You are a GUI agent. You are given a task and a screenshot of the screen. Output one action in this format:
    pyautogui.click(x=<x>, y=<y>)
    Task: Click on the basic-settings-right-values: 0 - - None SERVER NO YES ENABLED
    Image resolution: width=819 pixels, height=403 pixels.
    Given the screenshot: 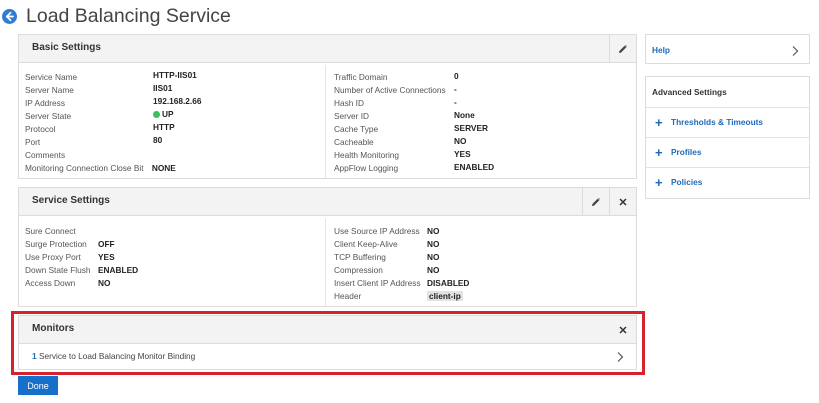 What is the action you would take?
    pyautogui.click(x=474, y=122)
    